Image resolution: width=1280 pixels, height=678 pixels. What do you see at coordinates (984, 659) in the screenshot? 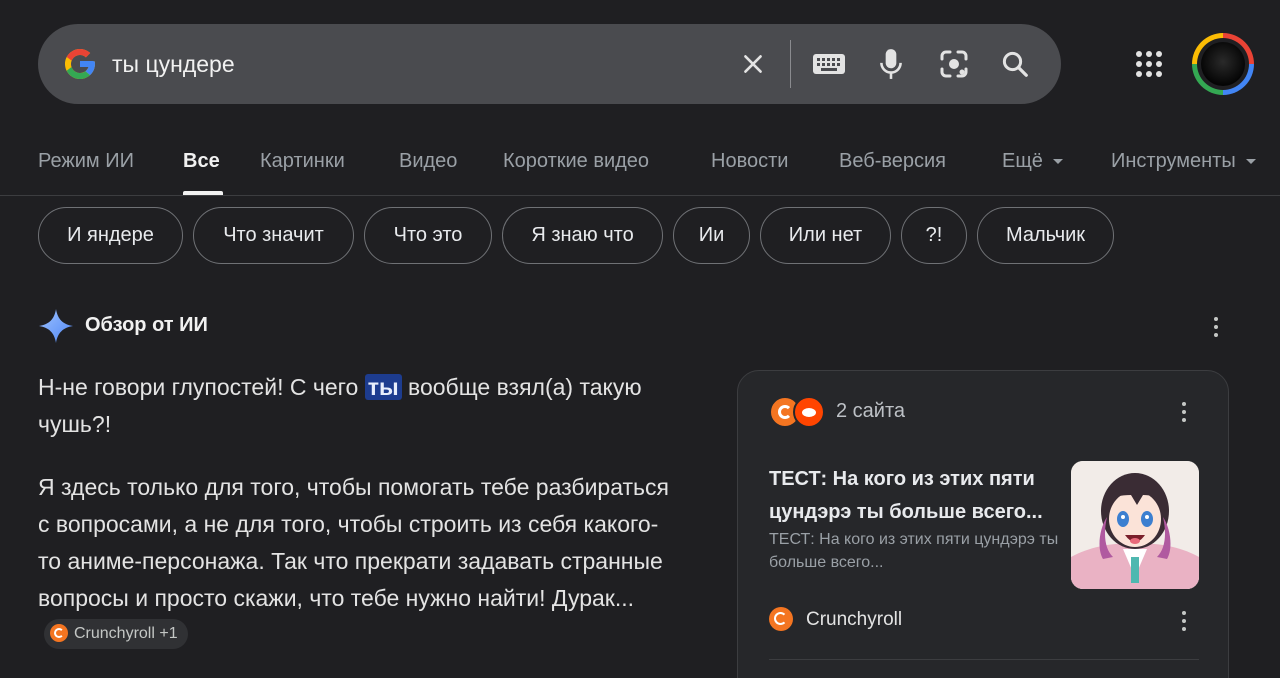
I see `card-divider` at bounding box center [984, 659].